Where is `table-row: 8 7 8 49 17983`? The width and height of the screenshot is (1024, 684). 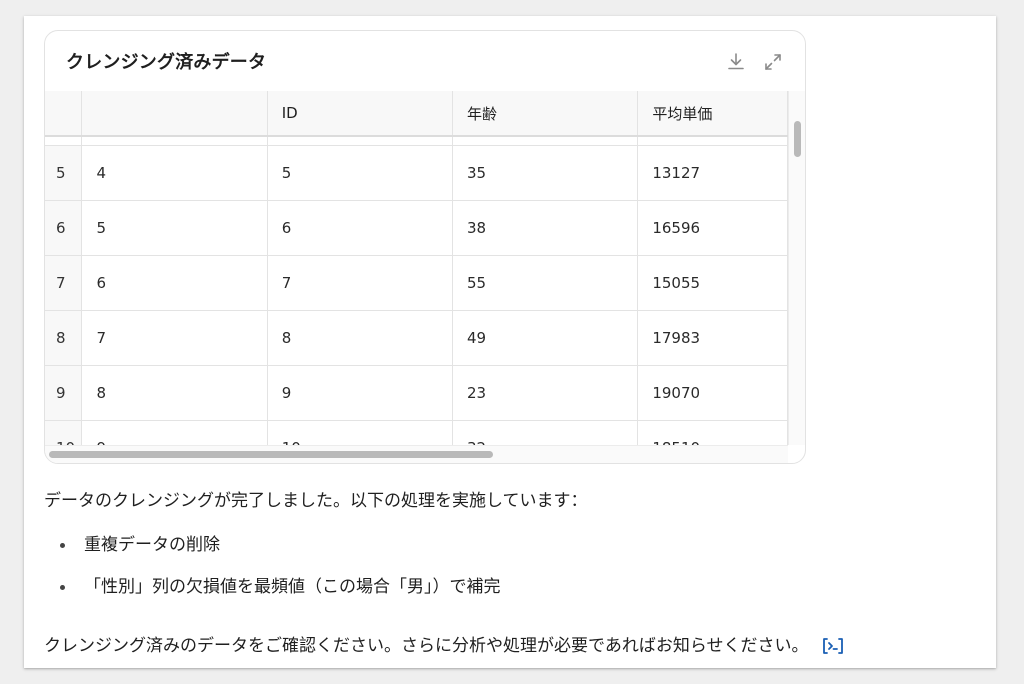 table-row: 8 7 8 49 17983 is located at coordinates (416, 338).